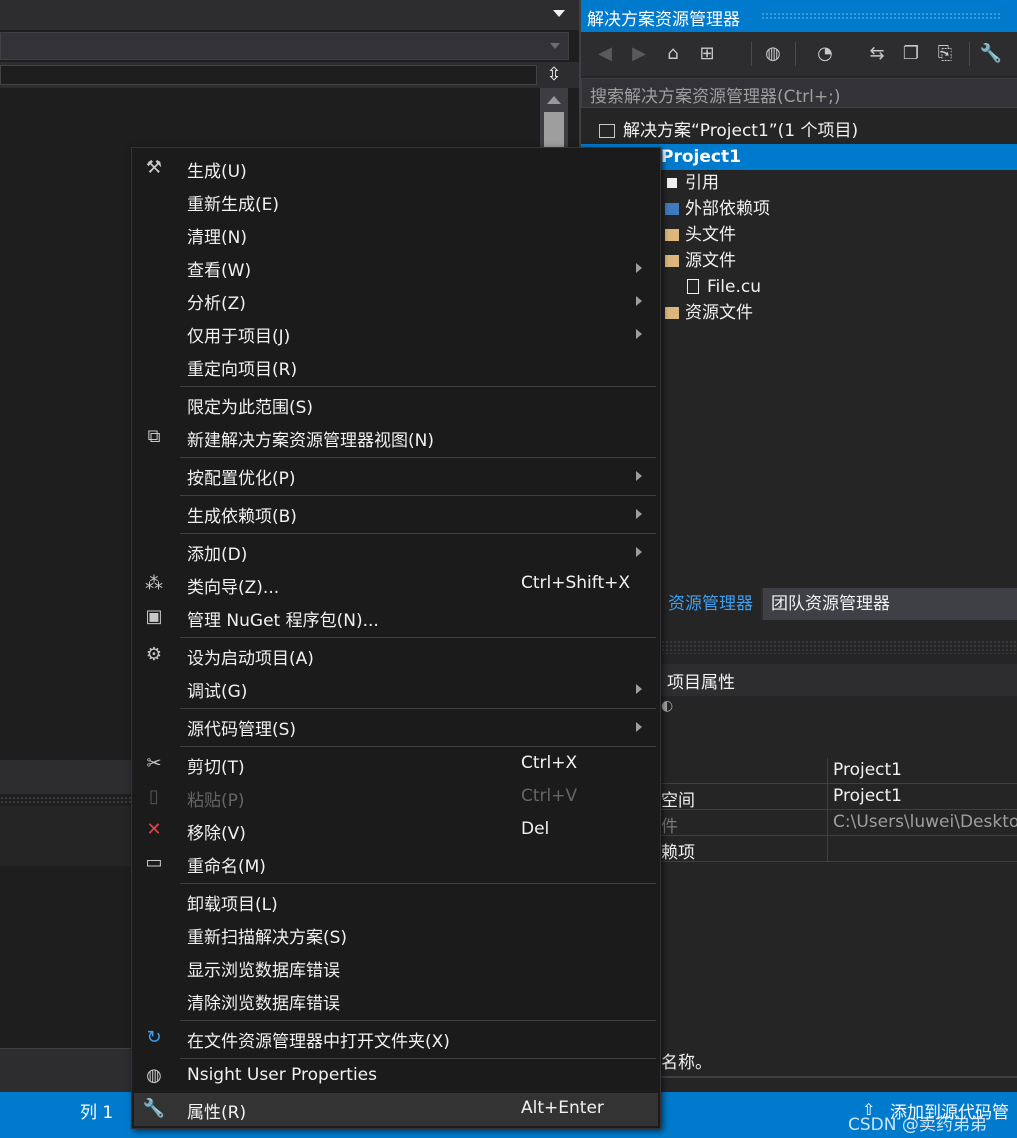  Describe the element at coordinates (217, 172) in the screenshot. I see `menu-item-label: 生成(U)` at that location.